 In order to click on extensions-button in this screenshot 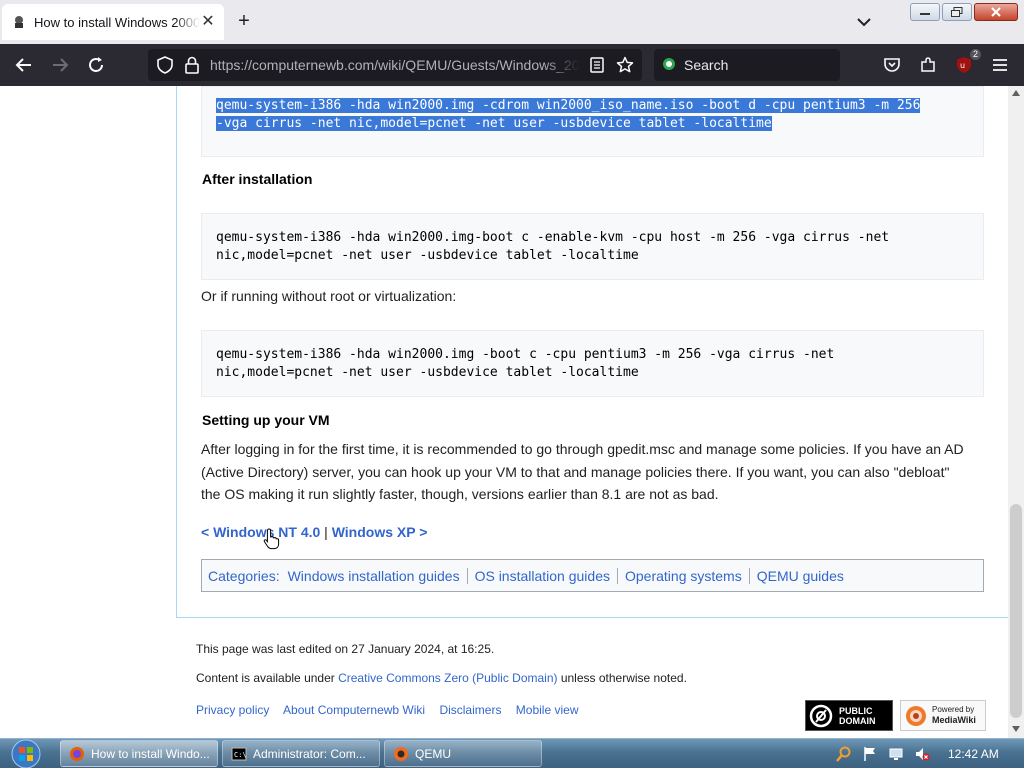, I will do `click(928, 65)`.